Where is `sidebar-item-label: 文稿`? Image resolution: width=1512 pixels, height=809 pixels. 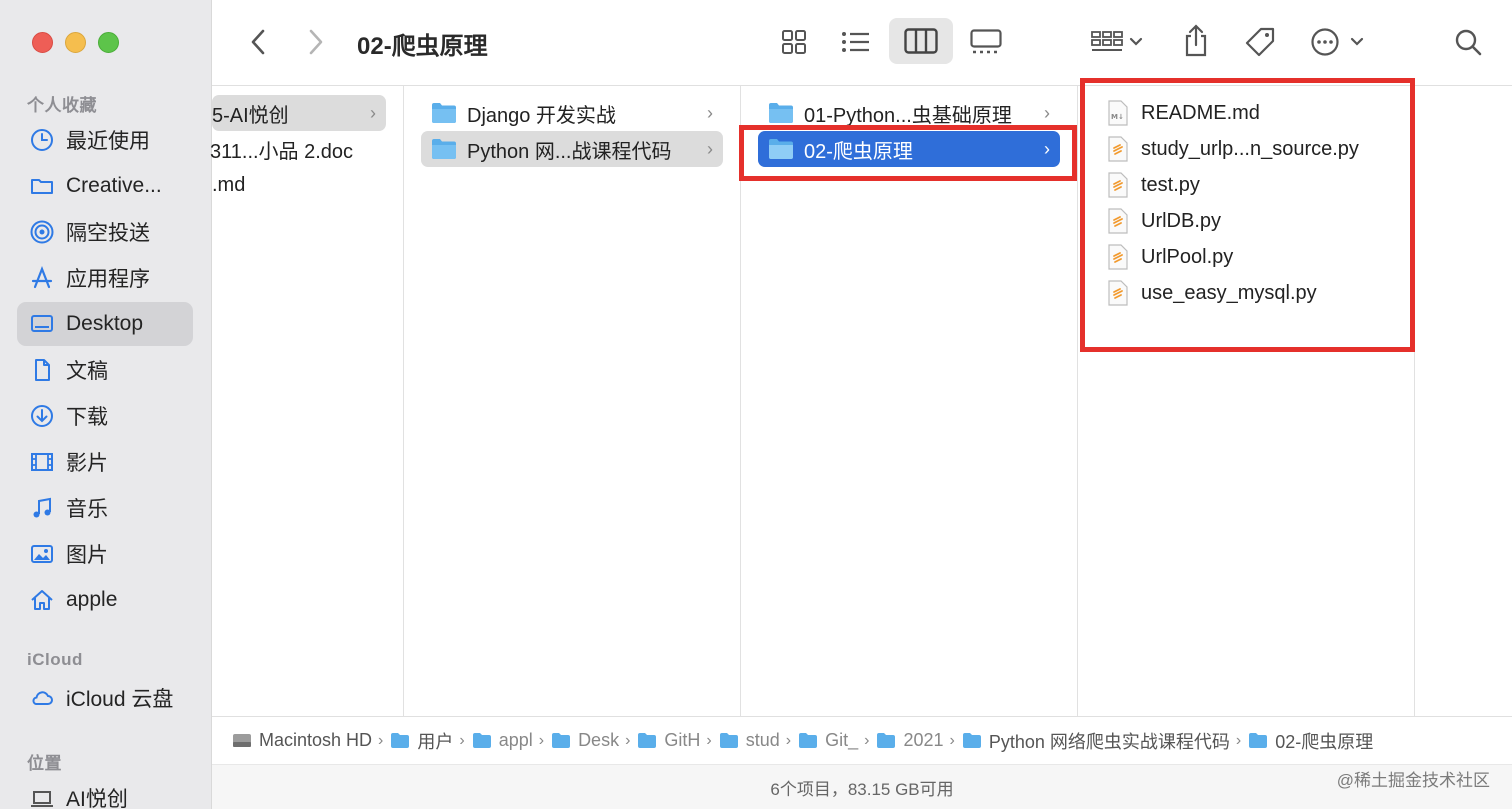 sidebar-item-label: 文稿 is located at coordinates (87, 371).